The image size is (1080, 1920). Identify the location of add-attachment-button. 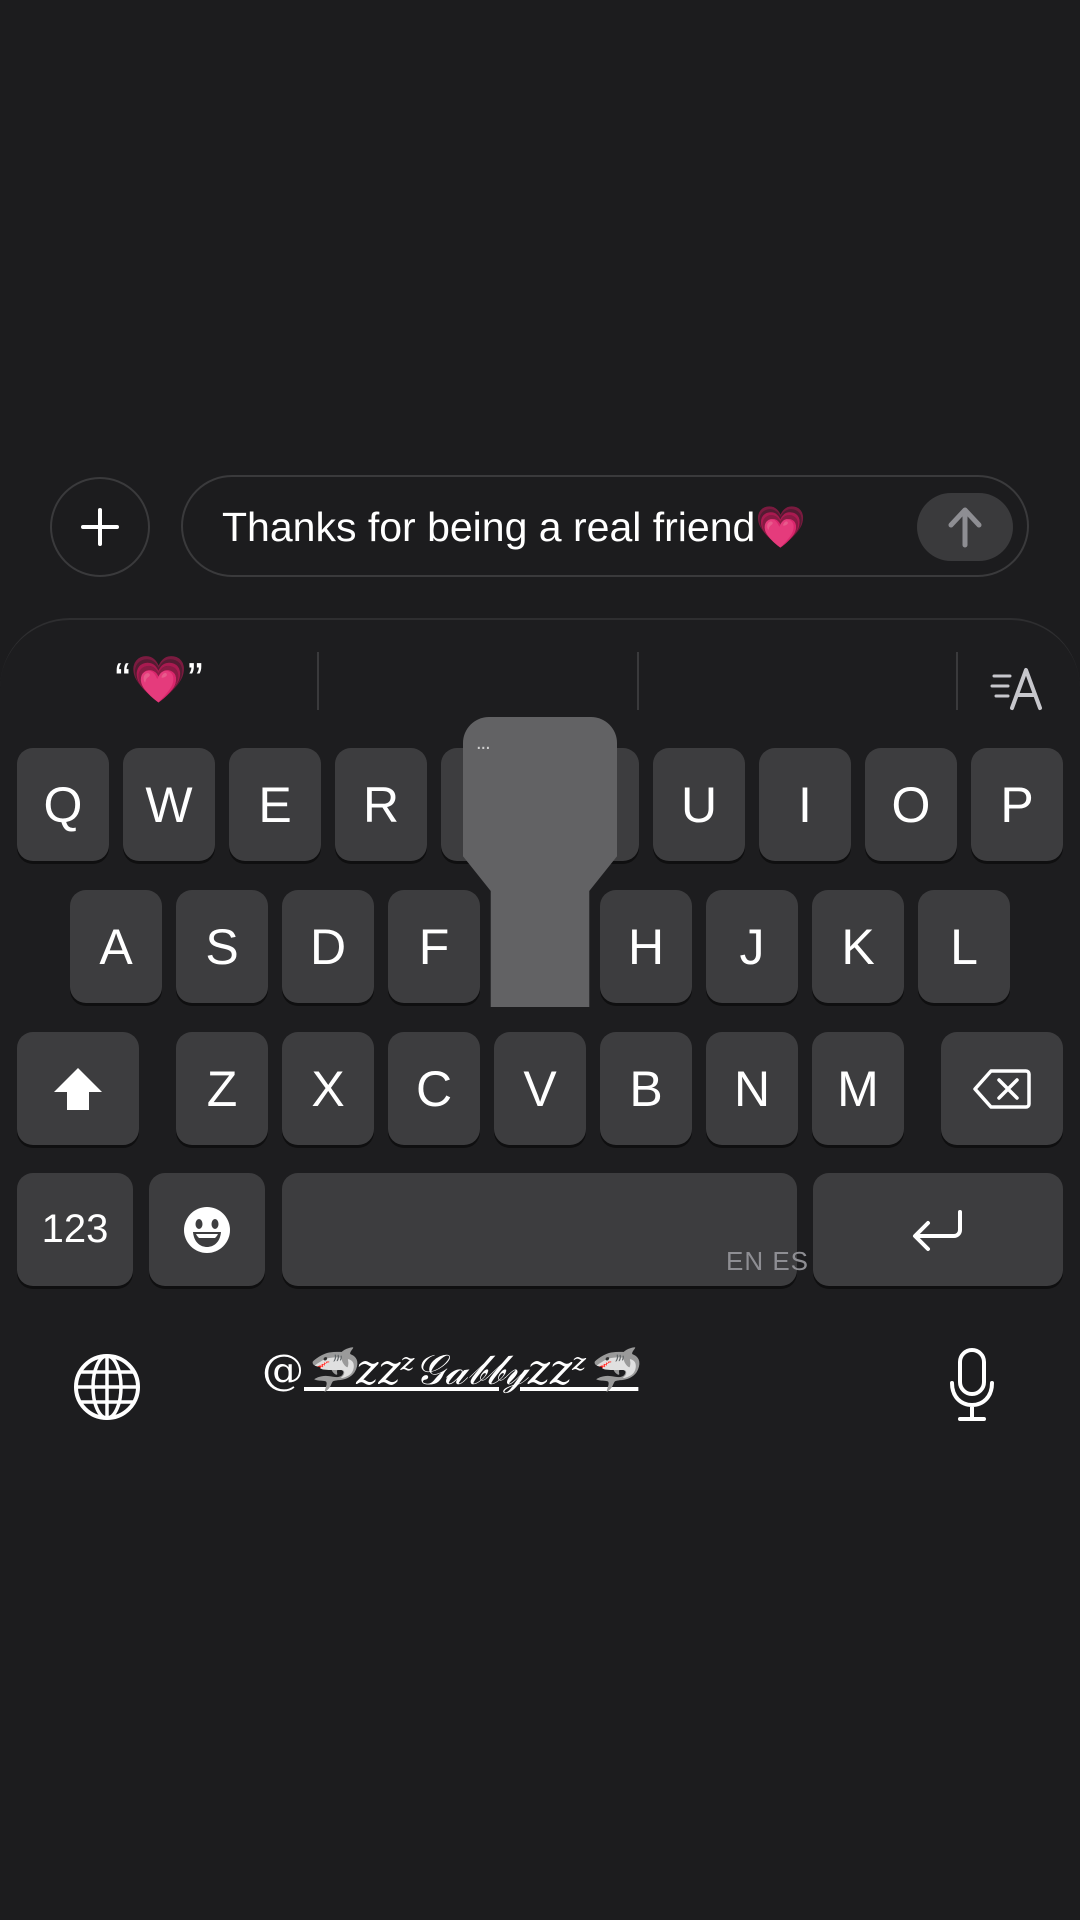
(100, 527).